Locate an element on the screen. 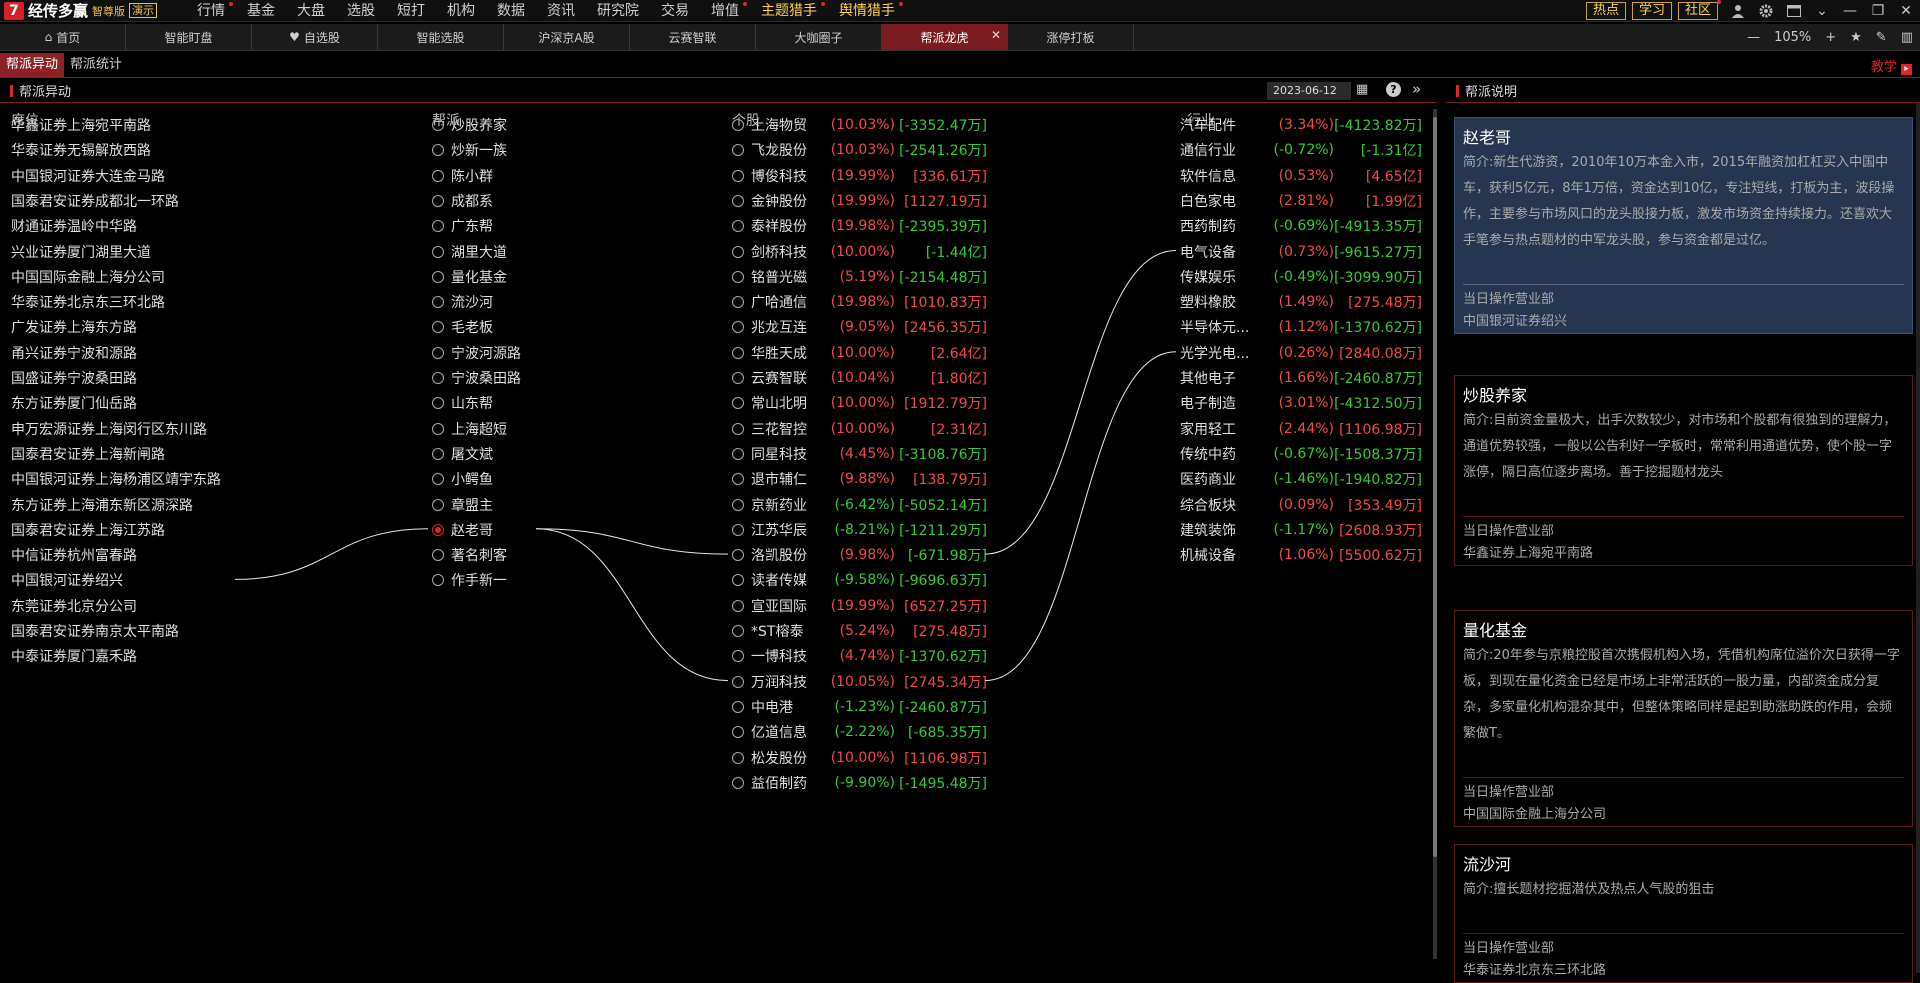 This screenshot has height=983, width=1920. group-item: 湖里大道 is located at coordinates (469, 252).